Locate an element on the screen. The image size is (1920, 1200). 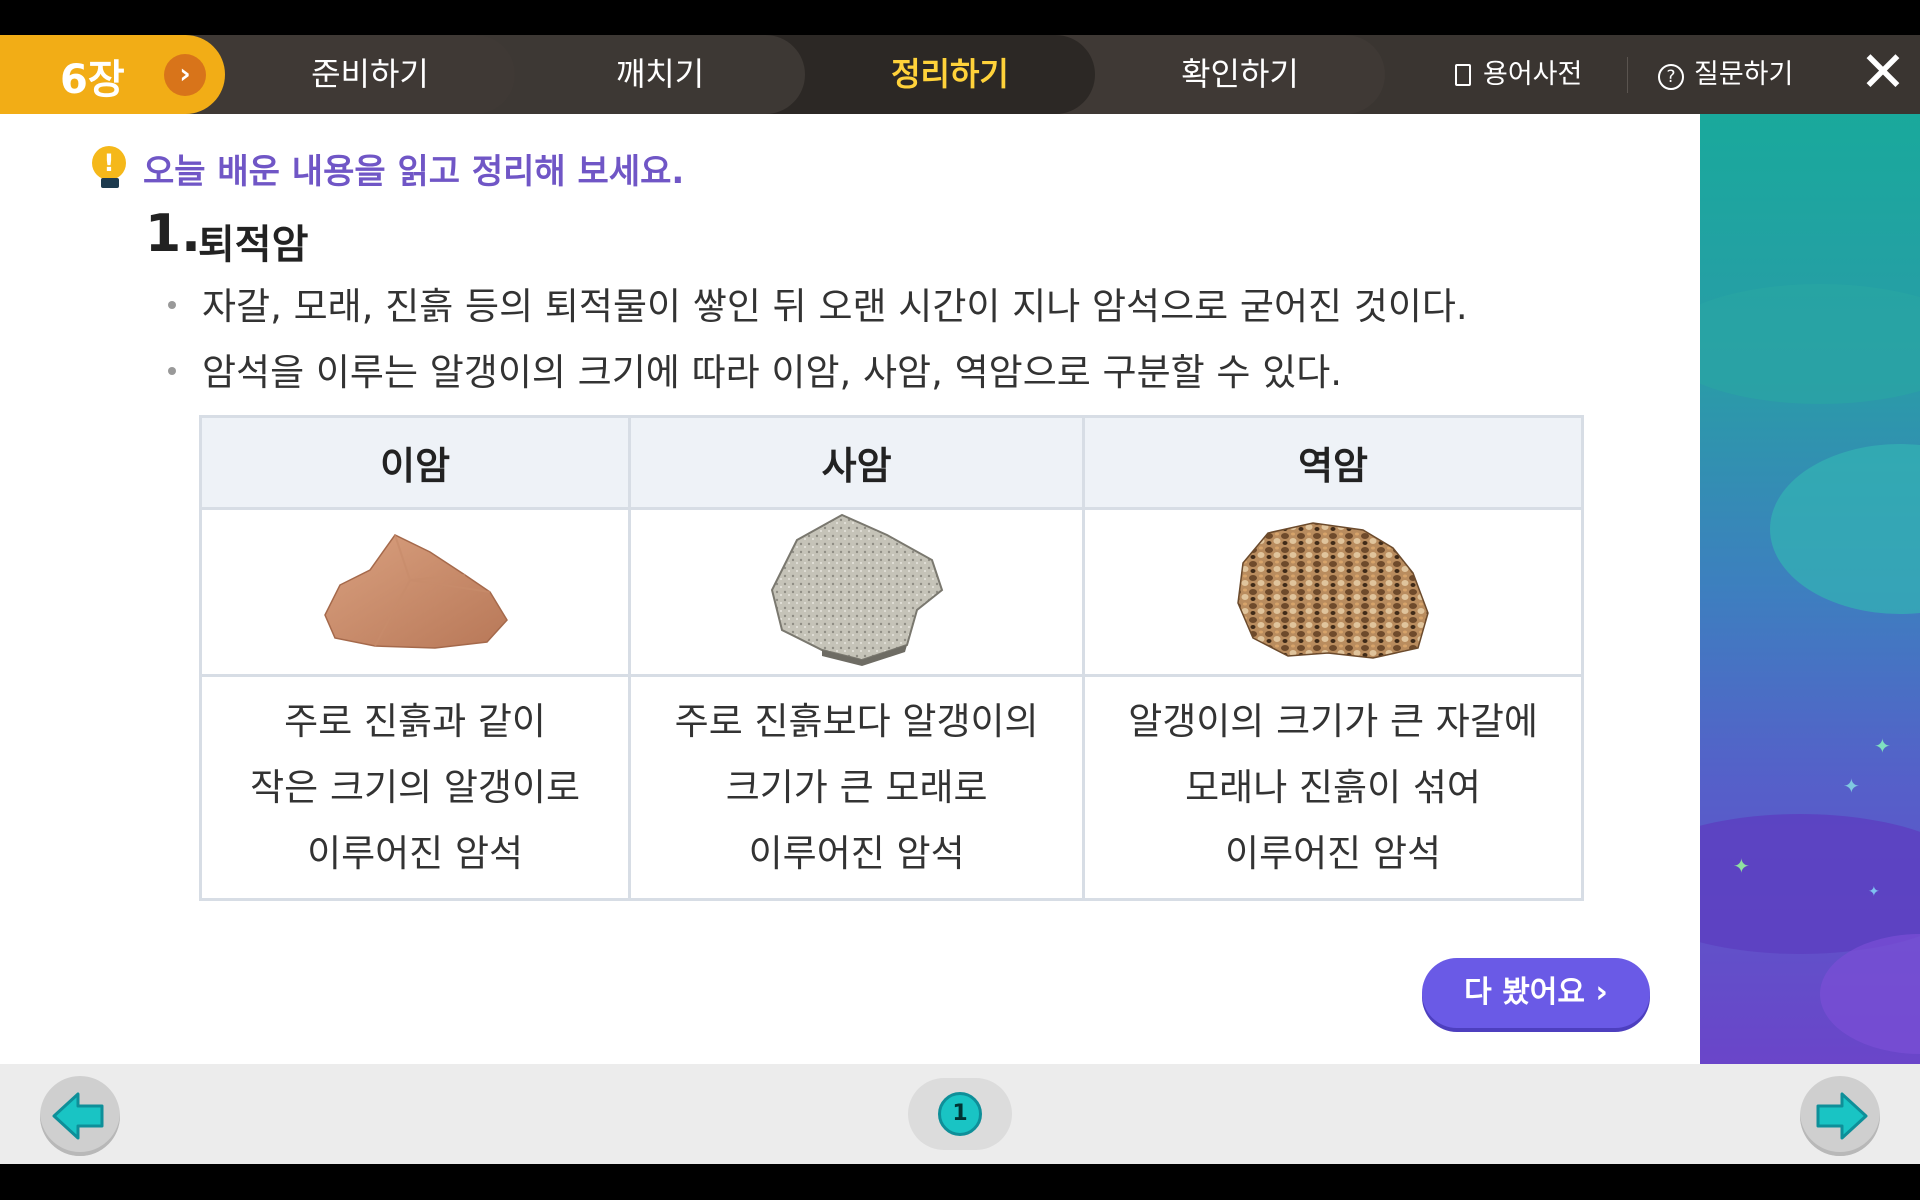
mudstone-image is located at coordinates (415, 592).